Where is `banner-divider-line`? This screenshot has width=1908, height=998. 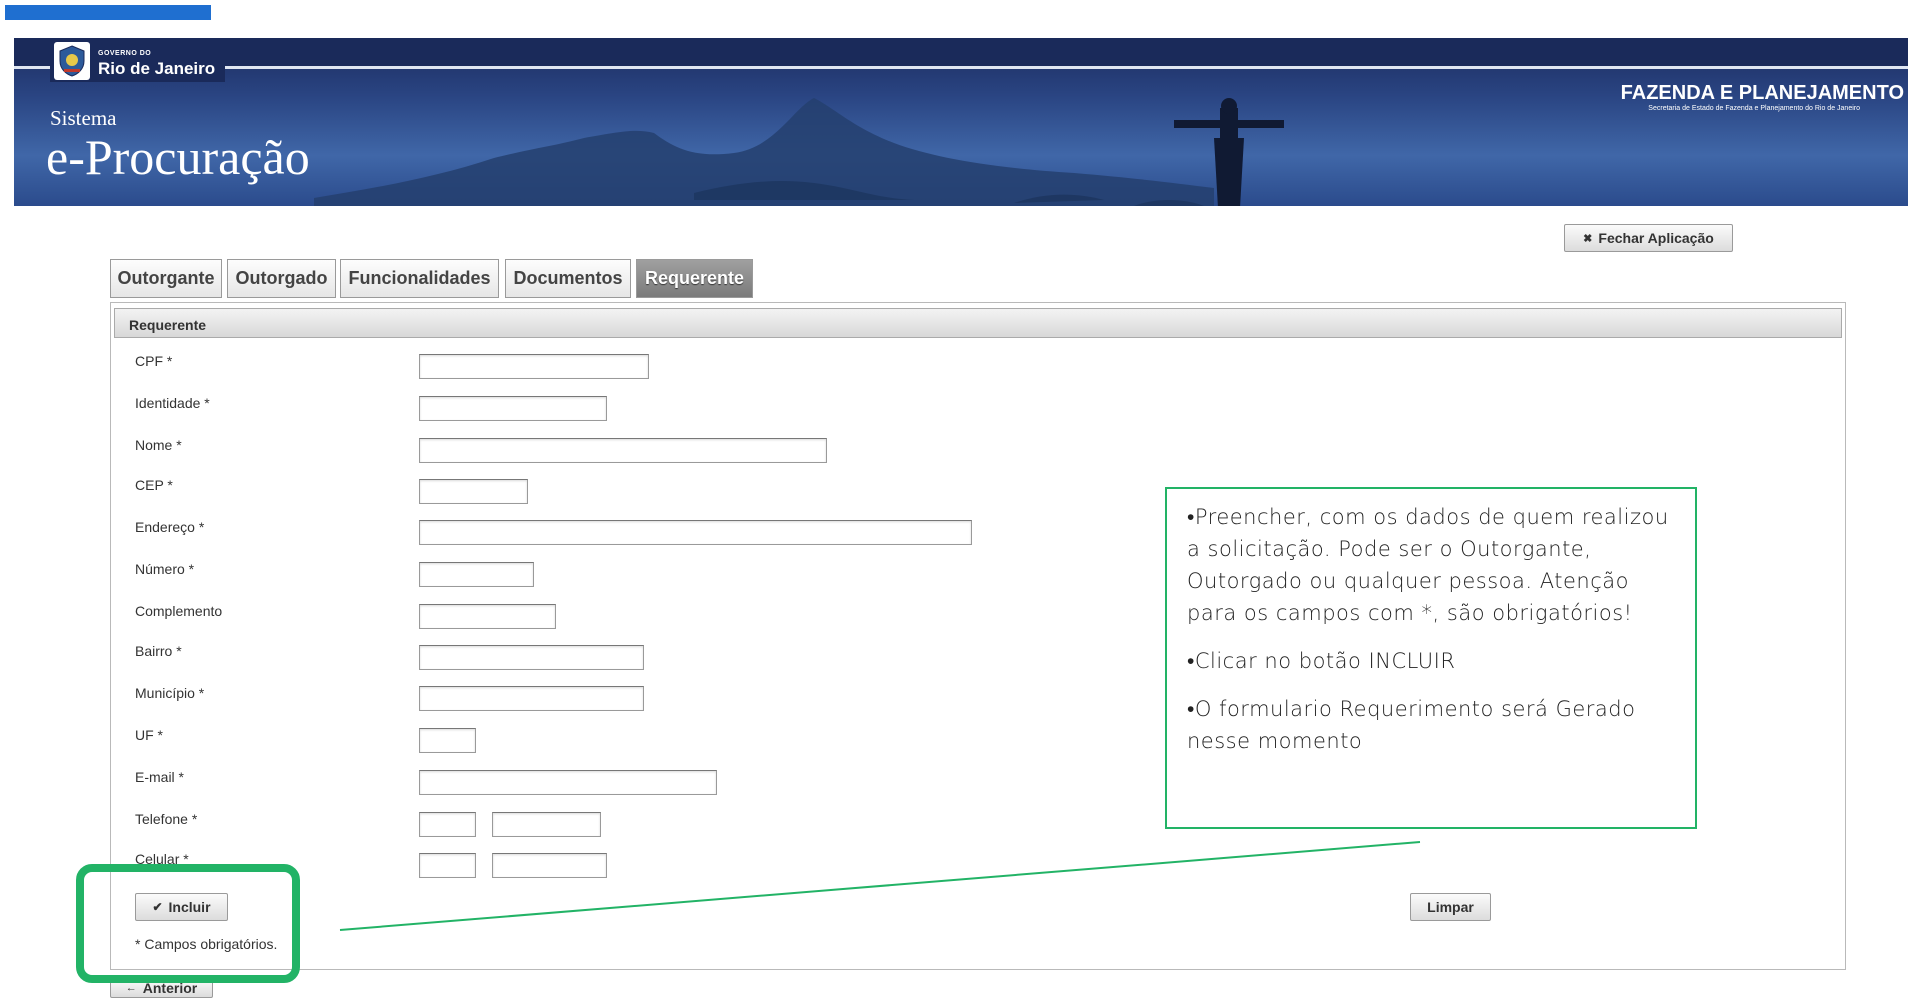
banner-divider-line is located at coordinates (961, 67).